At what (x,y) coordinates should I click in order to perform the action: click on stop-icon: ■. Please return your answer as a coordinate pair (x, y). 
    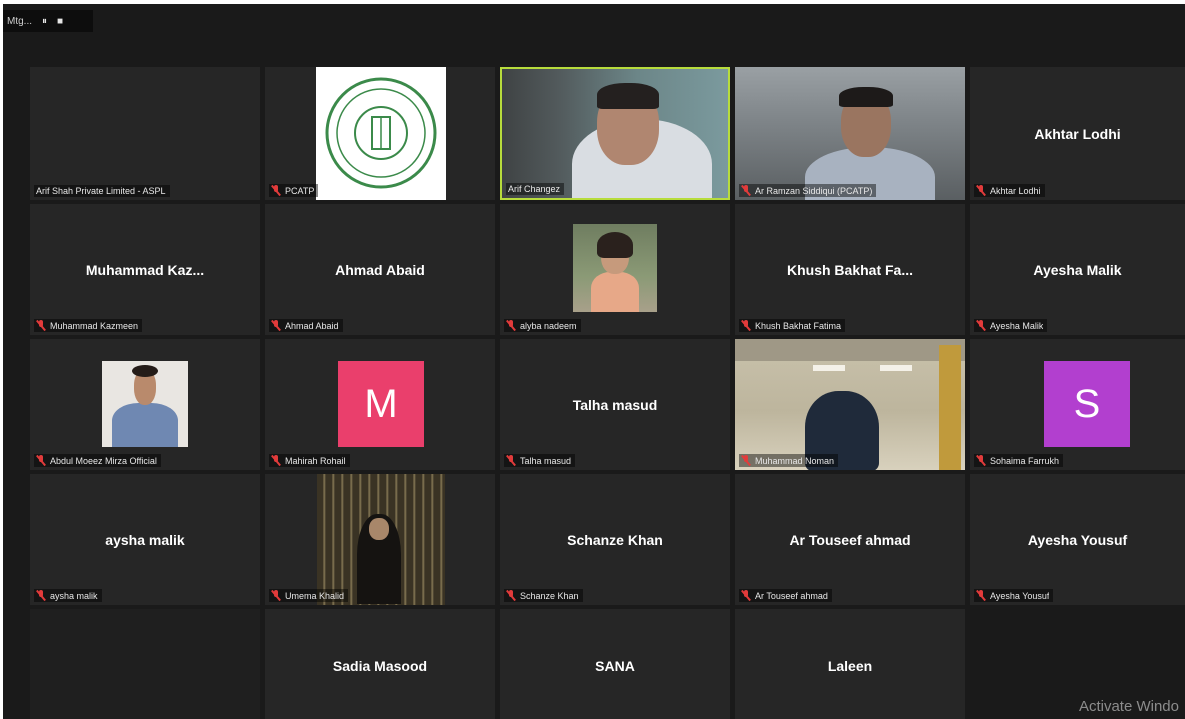
    Looking at the image, I should click on (60, 21).